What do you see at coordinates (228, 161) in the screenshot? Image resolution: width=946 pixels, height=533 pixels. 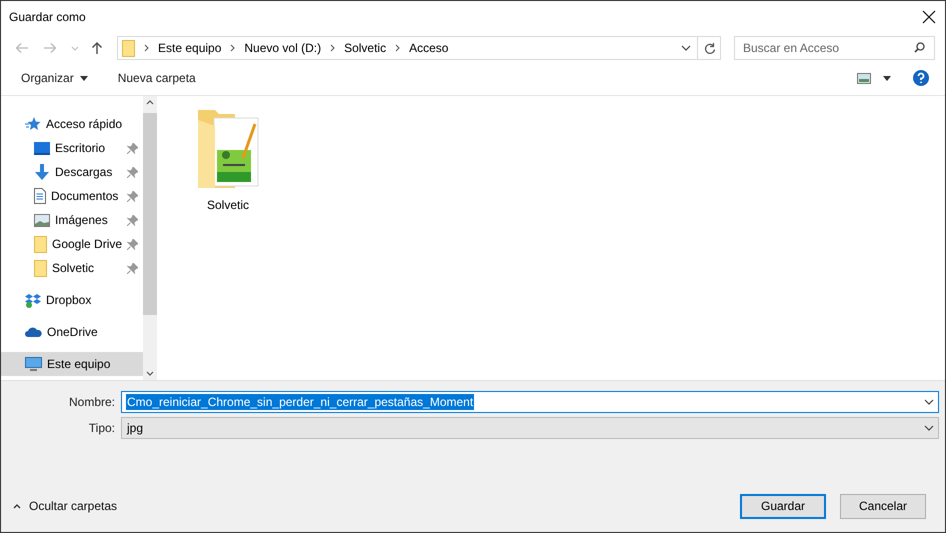 I see `folder-item: Solvetic` at bounding box center [228, 161].